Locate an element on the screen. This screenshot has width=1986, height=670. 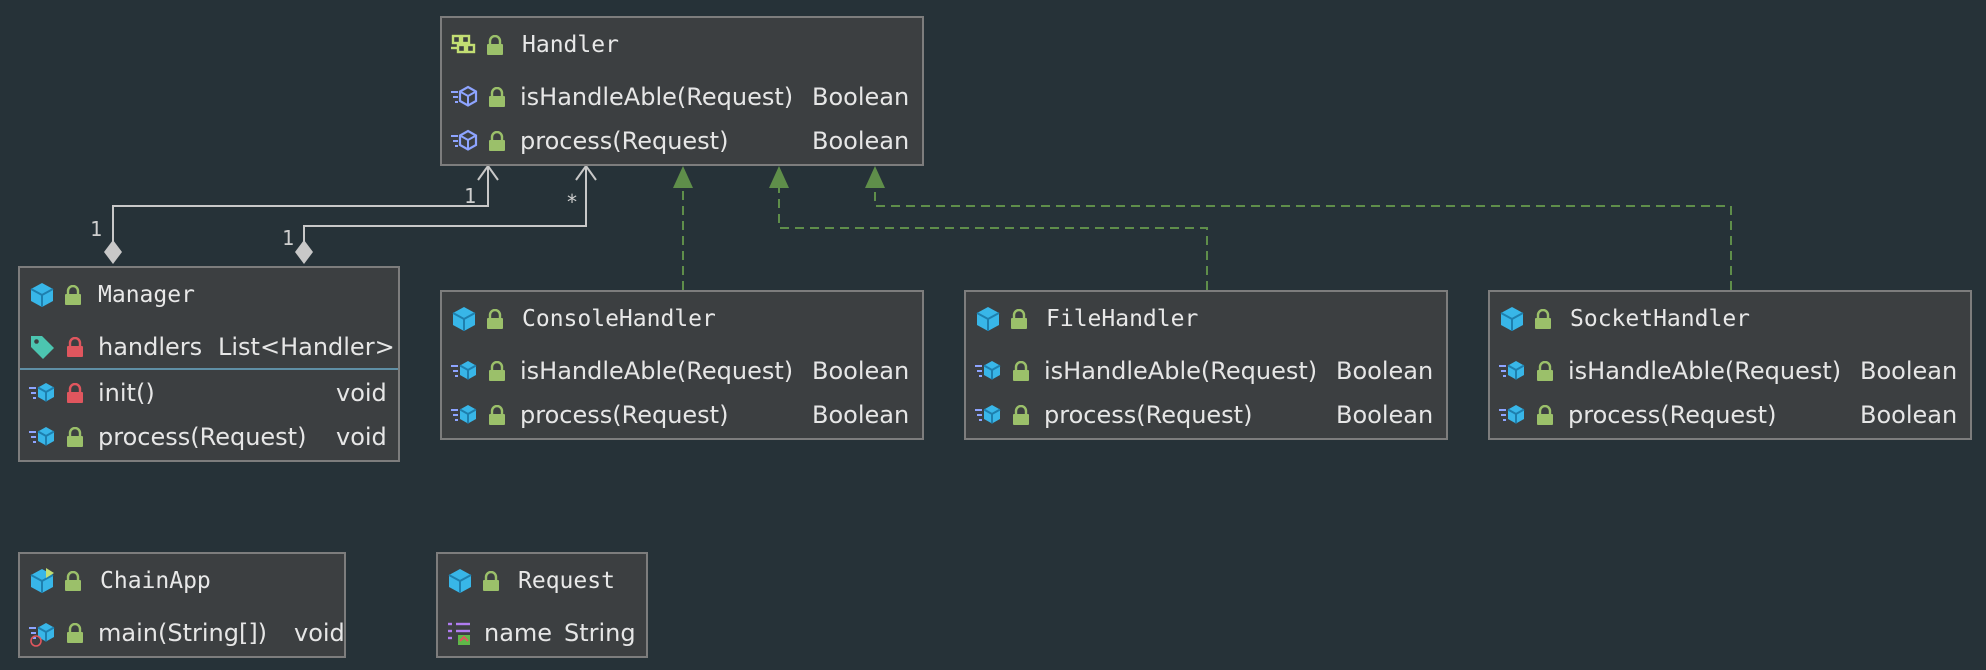
property-icon is located at coordinates (459, 633).